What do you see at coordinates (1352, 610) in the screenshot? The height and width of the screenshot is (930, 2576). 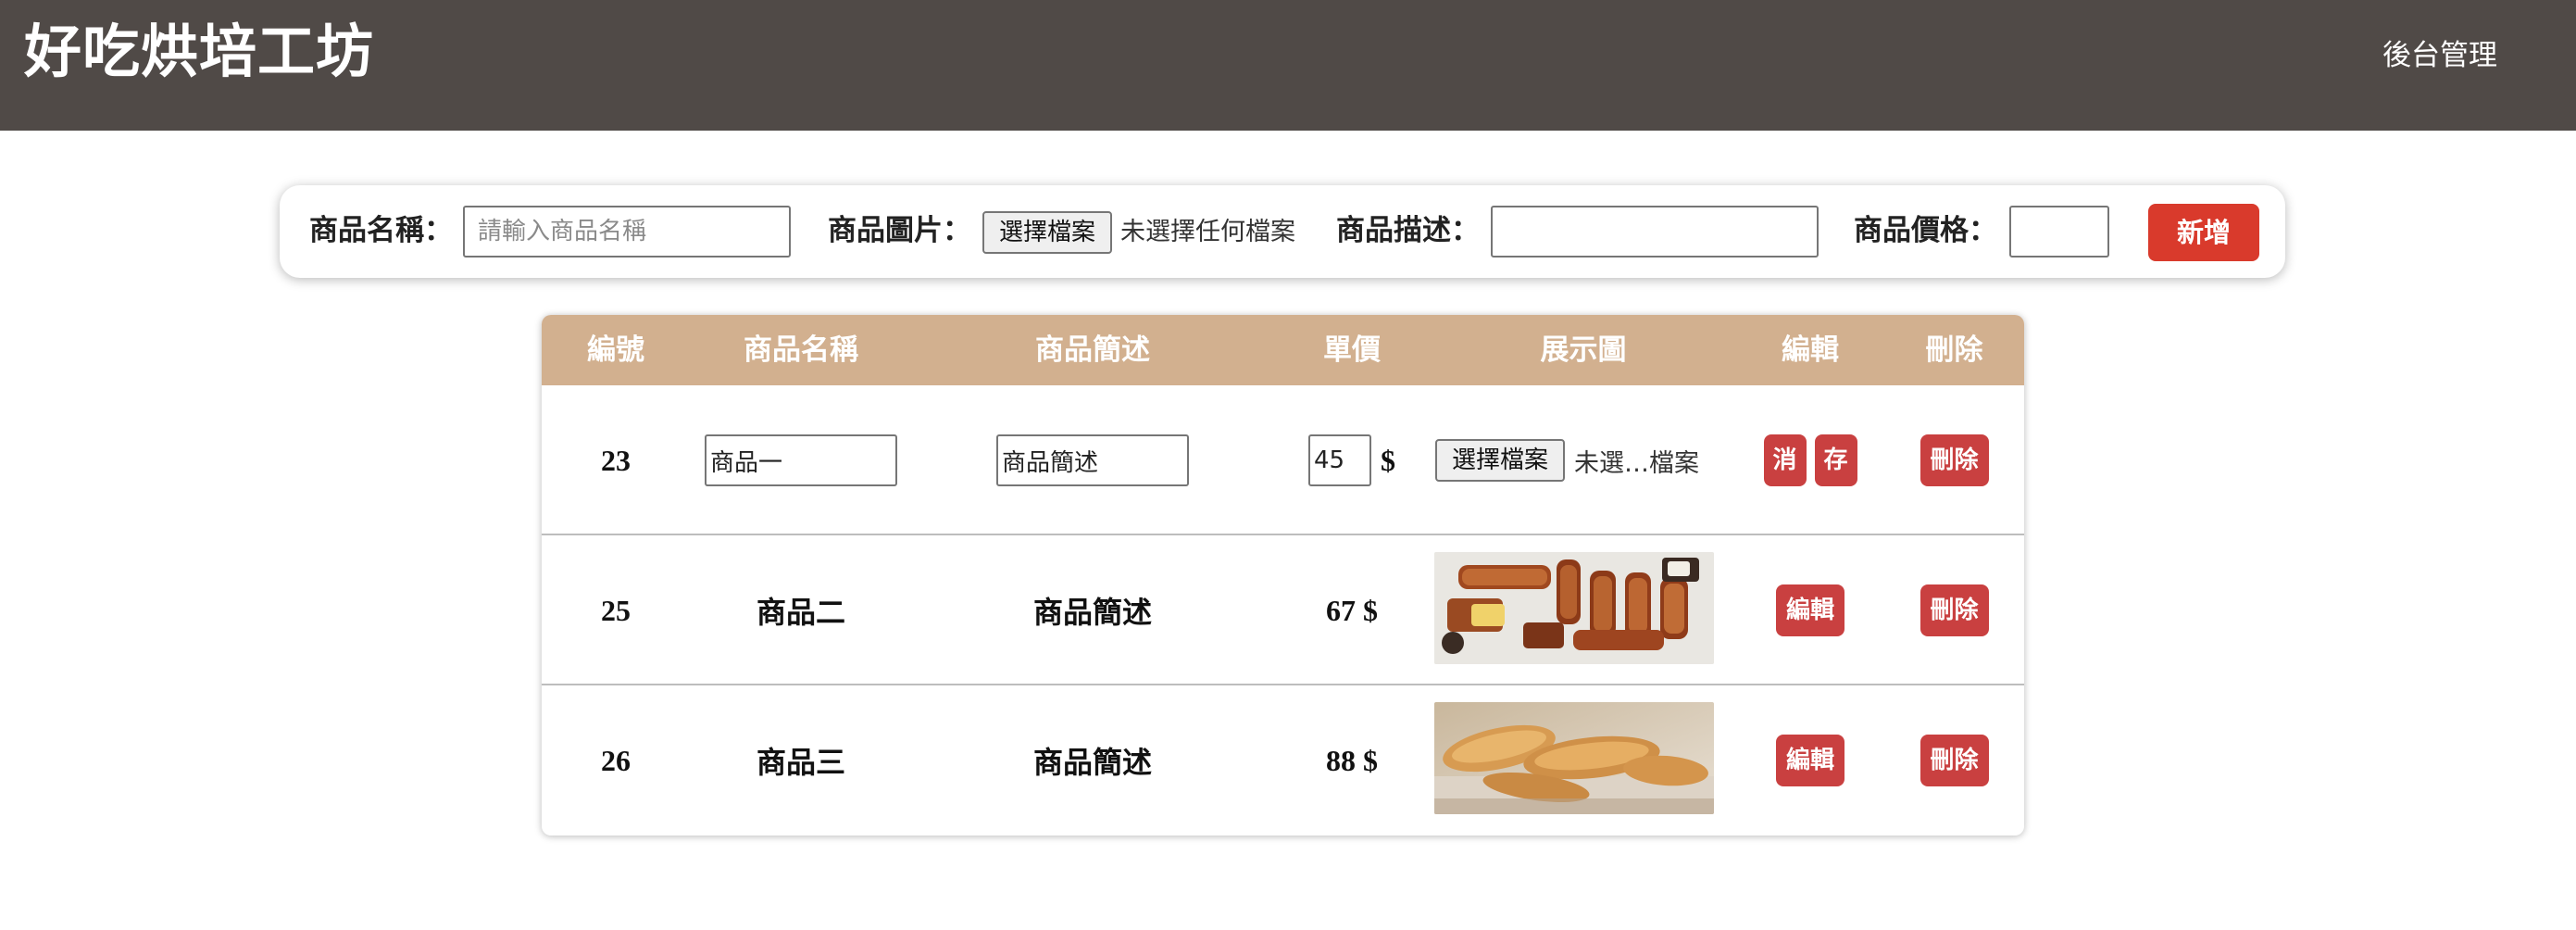 I see `row-price: 67 $` at bounding box center [1352, 610].